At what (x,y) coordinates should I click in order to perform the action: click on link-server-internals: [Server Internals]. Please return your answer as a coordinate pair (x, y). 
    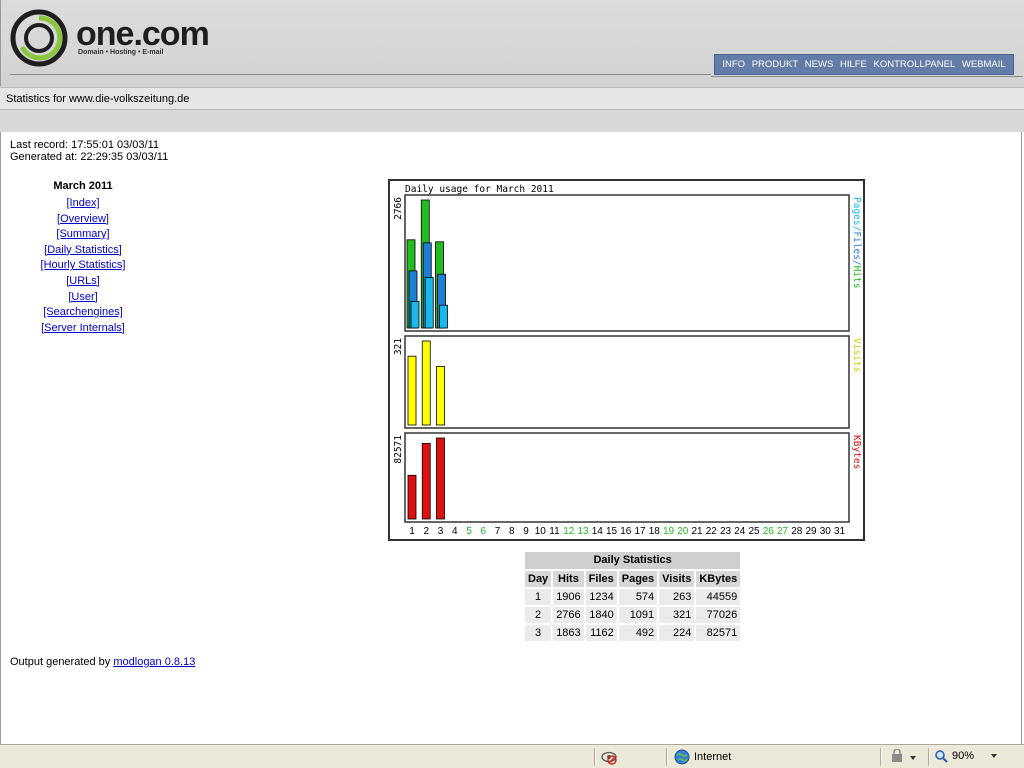
    Looking at the image, I should click on (83, 329).